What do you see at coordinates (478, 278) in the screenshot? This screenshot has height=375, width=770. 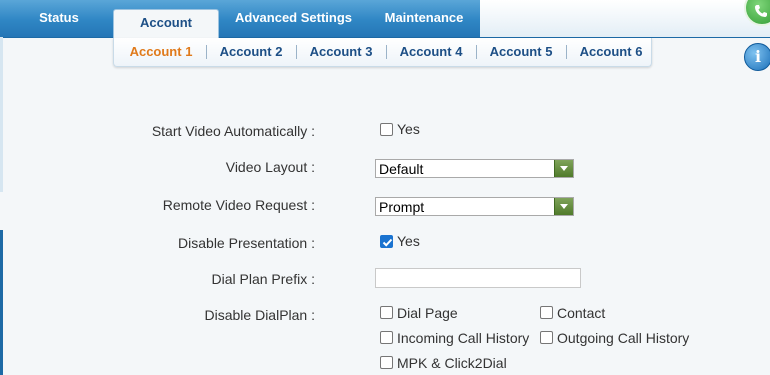 I see `dial-plan-prefix-input` at bounding box center [478, 278].